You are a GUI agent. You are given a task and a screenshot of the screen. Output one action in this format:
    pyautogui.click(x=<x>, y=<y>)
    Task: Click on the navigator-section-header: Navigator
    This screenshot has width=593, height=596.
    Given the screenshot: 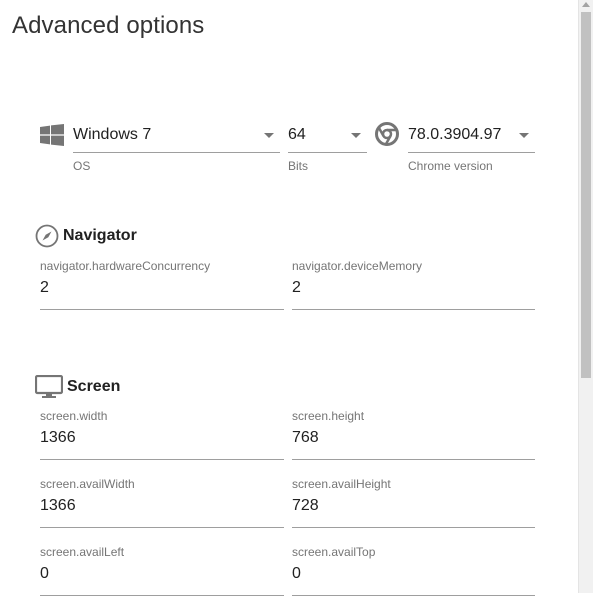 What is the action you would take?
    pyautogui.click(x=86, y=236)
    